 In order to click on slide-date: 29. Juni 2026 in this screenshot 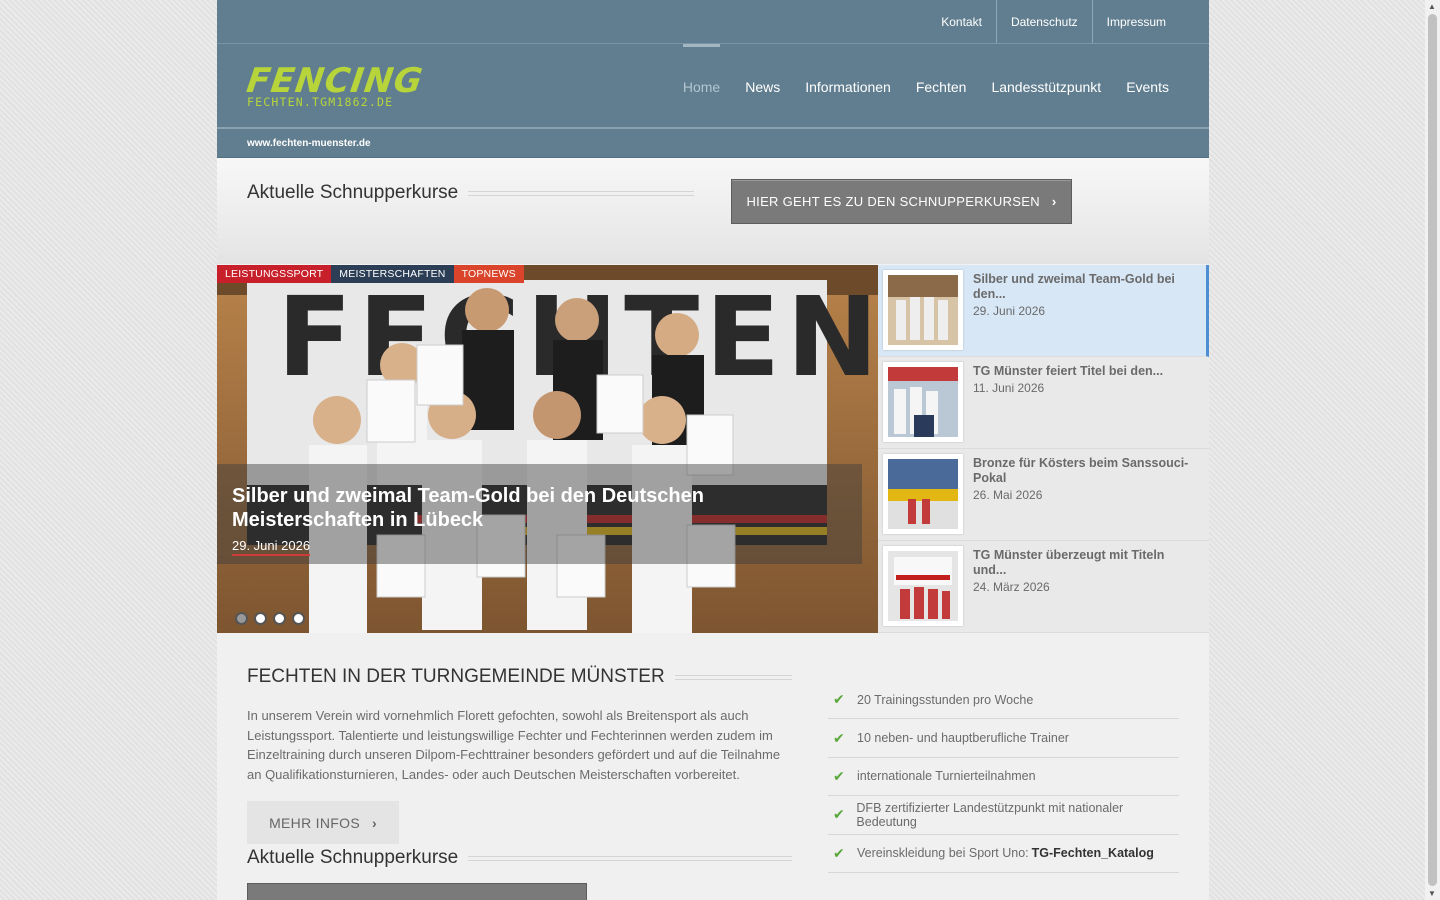, I will do `click(271, 547)`.